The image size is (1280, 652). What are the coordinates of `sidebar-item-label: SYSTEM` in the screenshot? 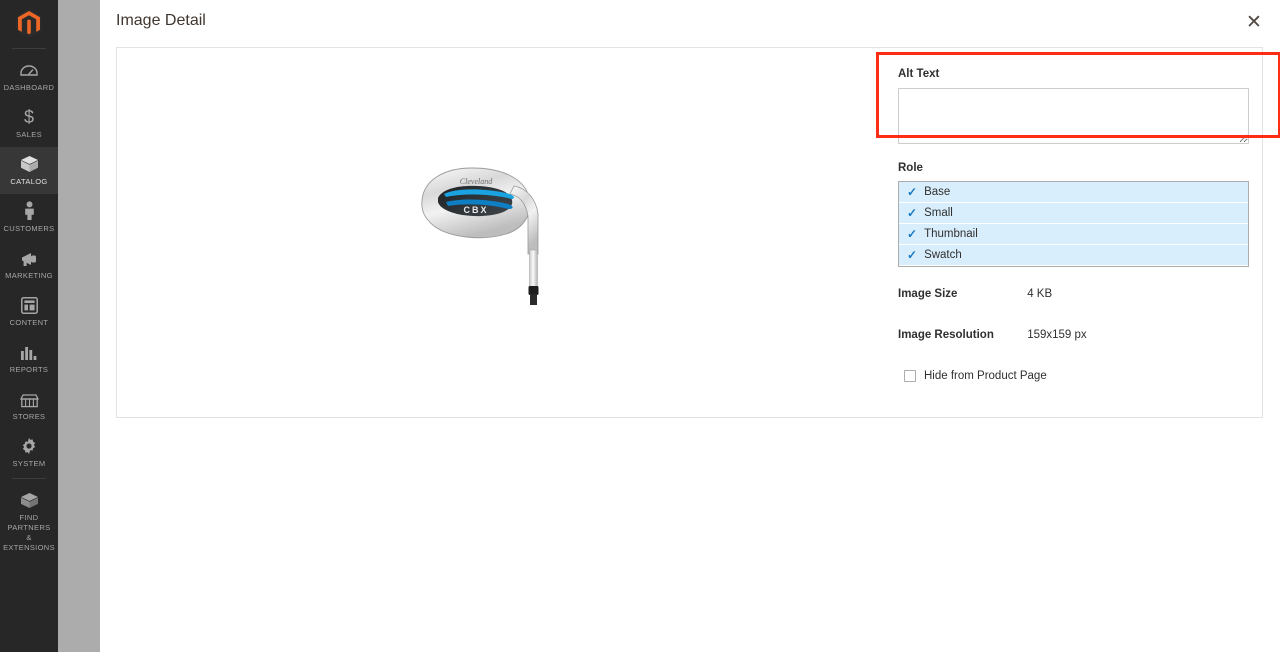 It's located at (29, 463).